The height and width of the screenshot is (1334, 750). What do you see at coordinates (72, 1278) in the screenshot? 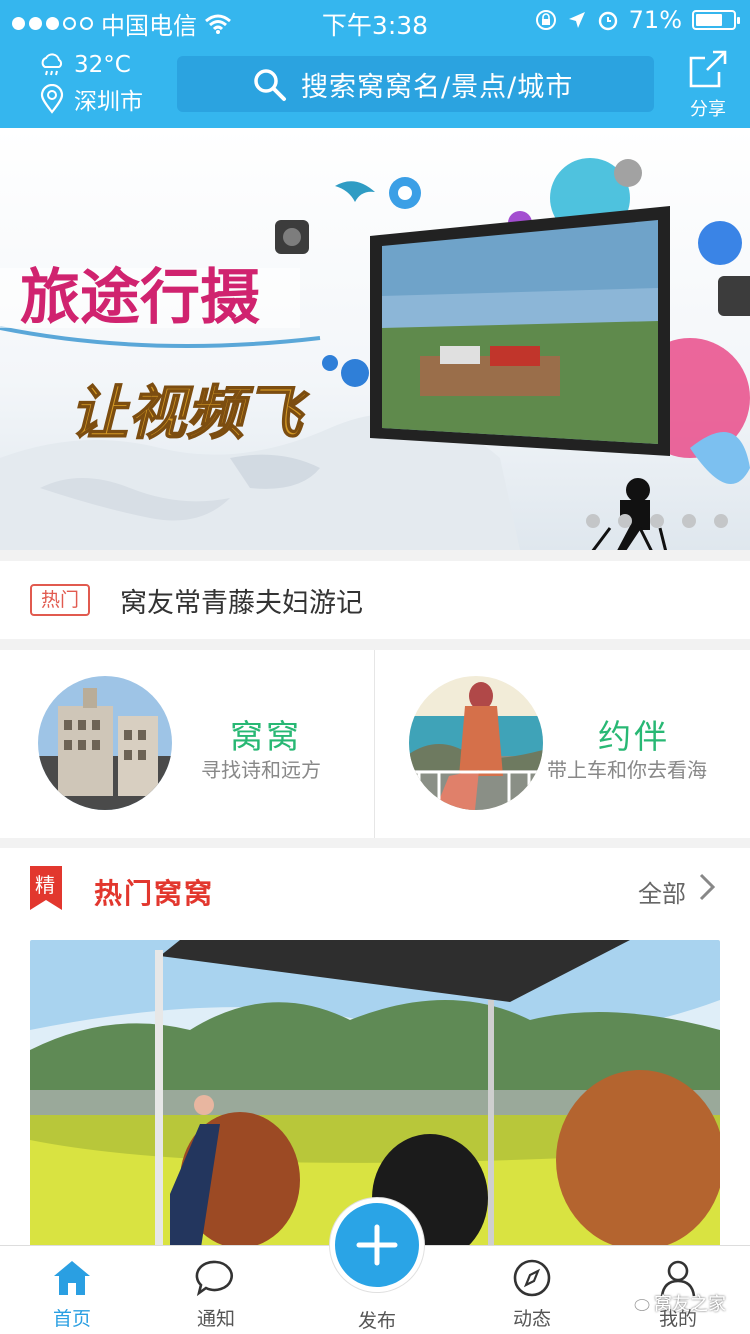
I see `home-icon` at bounding box center [72, 1278].